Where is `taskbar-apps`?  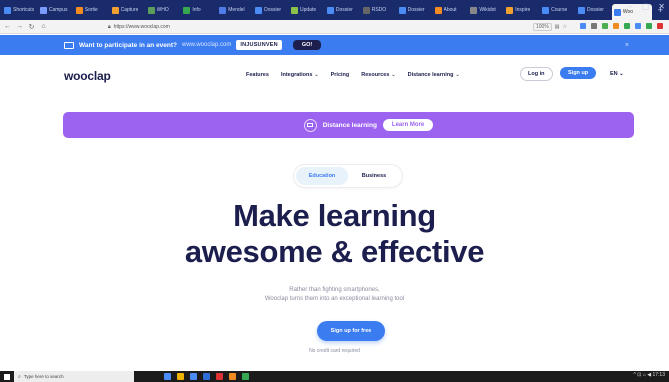 taskbar-apps is located at coordinates (206, 376).